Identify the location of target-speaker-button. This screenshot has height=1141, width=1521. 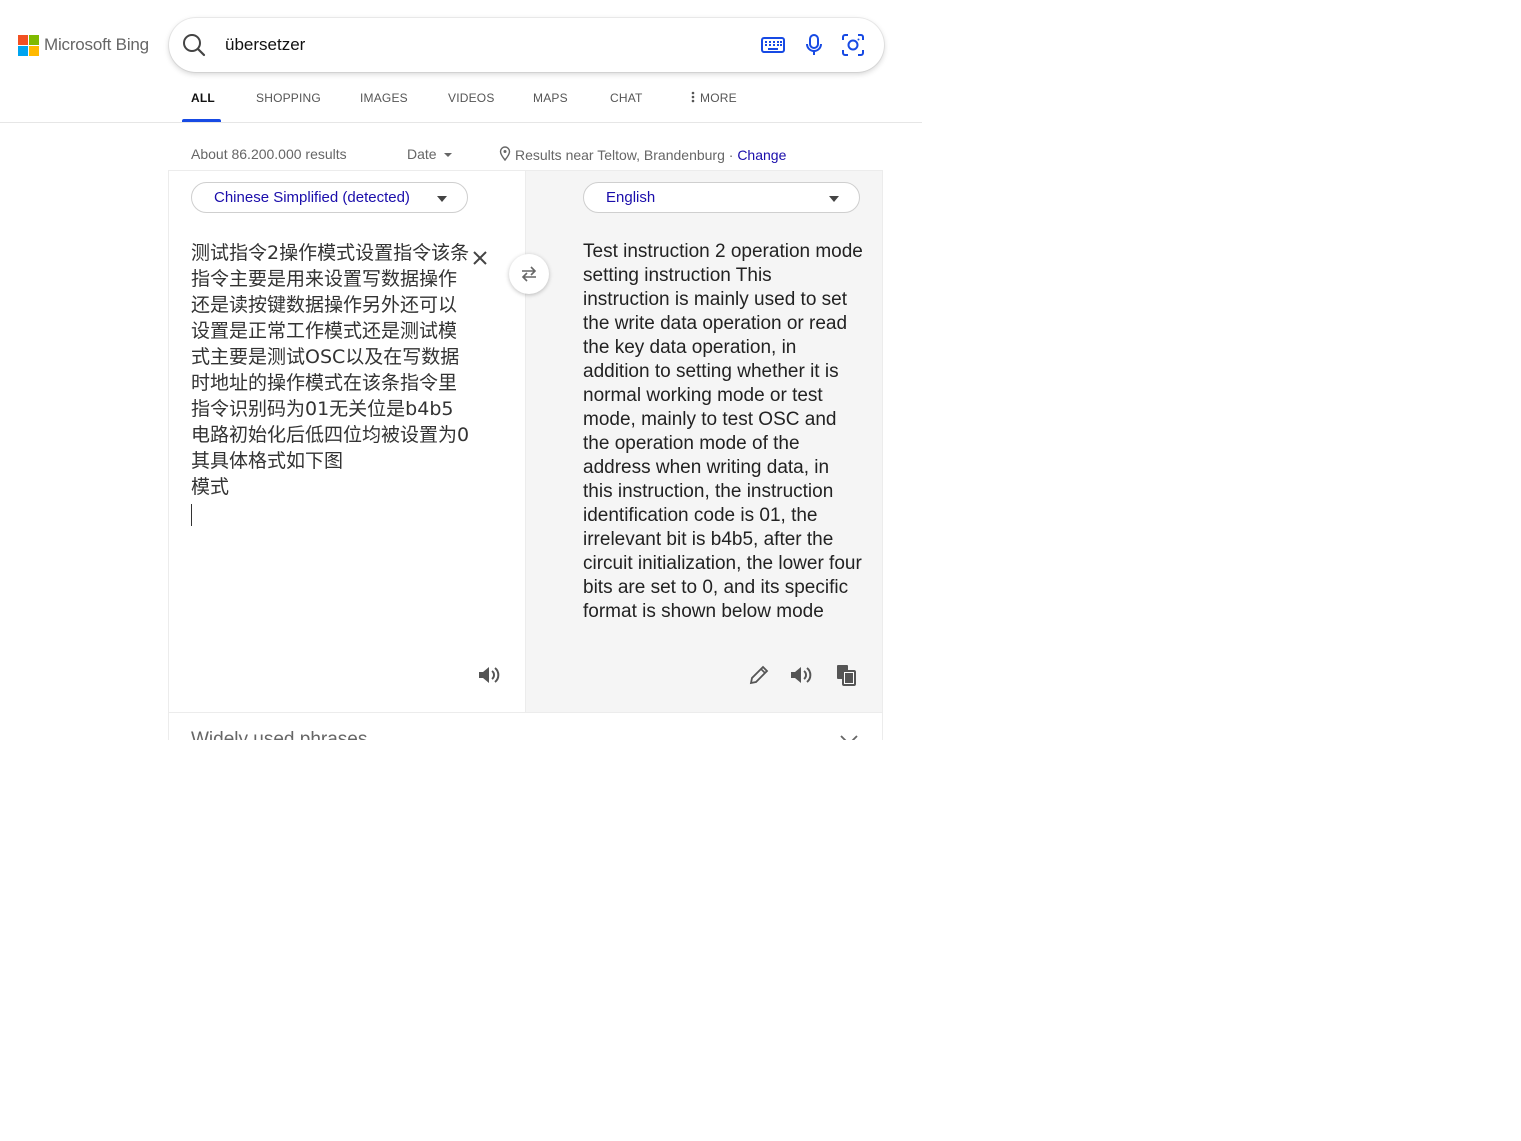
(802, 675).